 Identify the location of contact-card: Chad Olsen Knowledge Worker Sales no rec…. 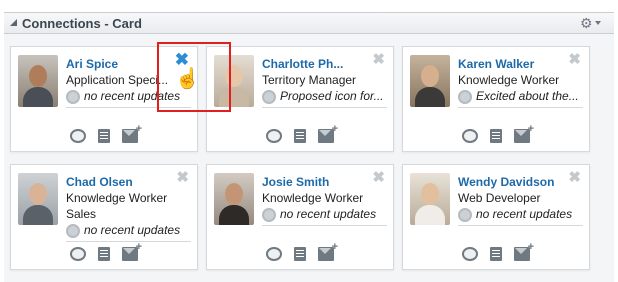
(104, 217).